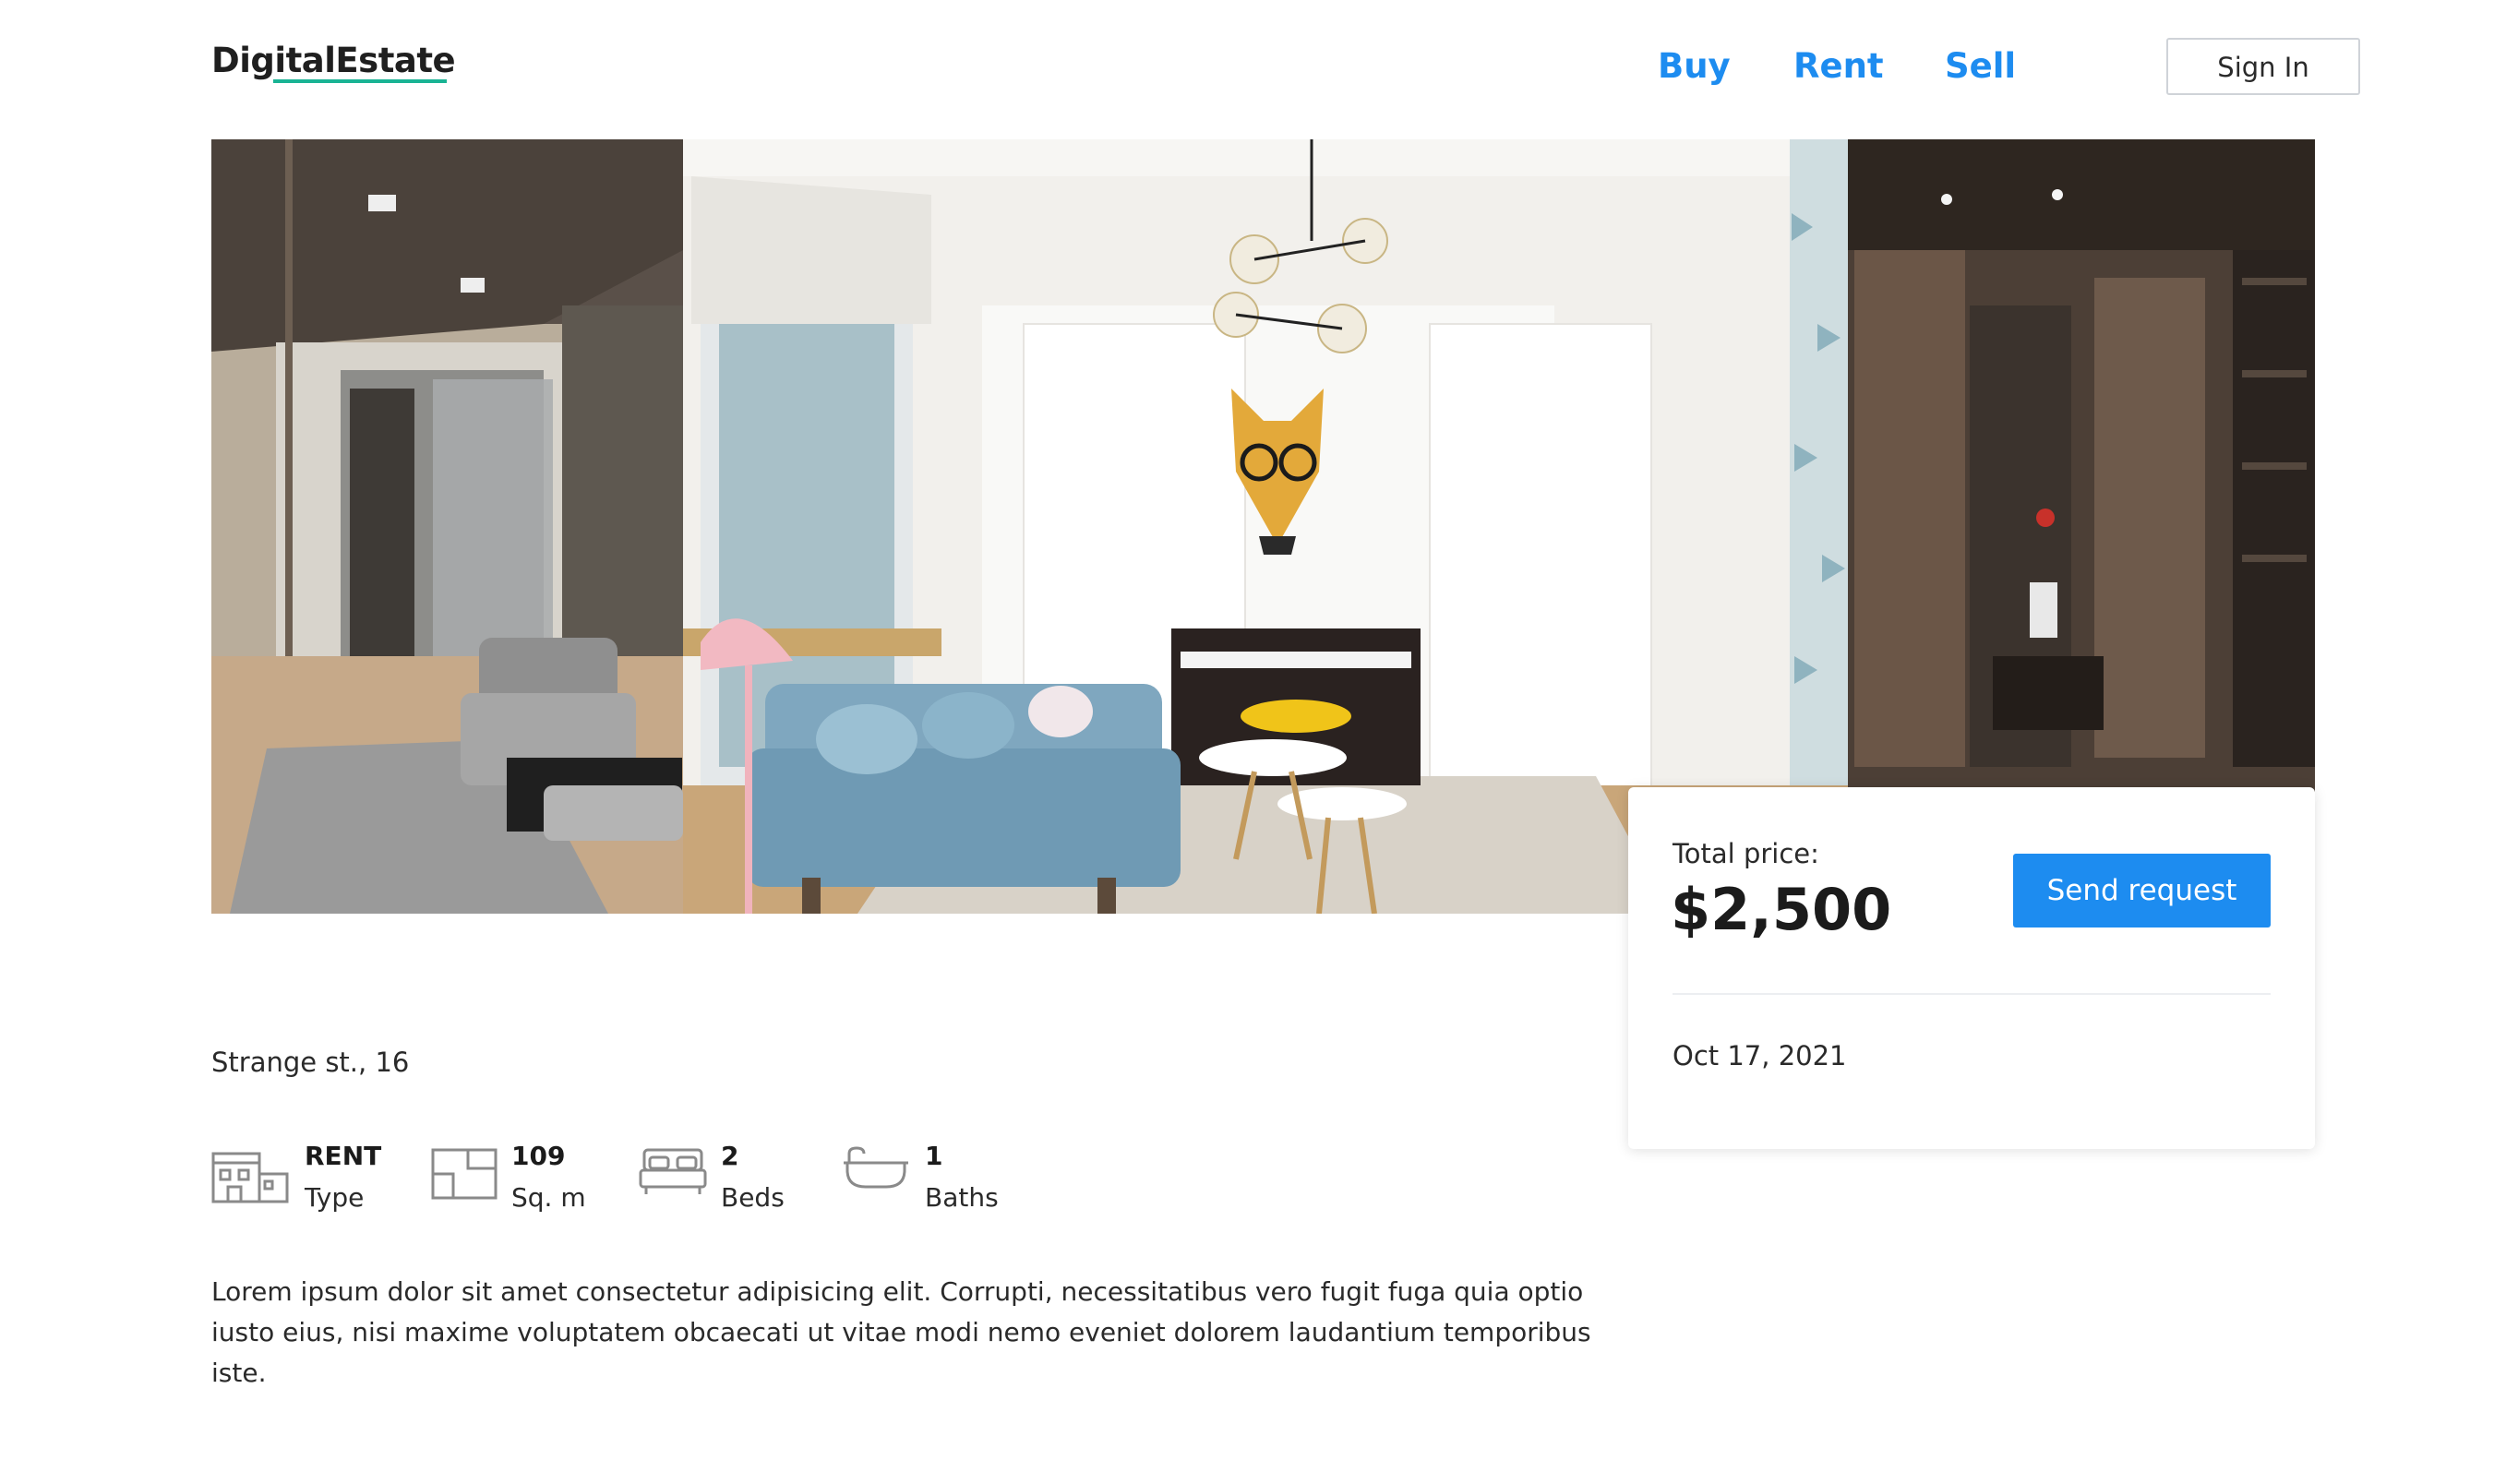 This screenshot has width=2518, height=1484. Describe the element at coordinates (1781, 909) in the screenshot. I see `total-price-value: $2,500` at that location.